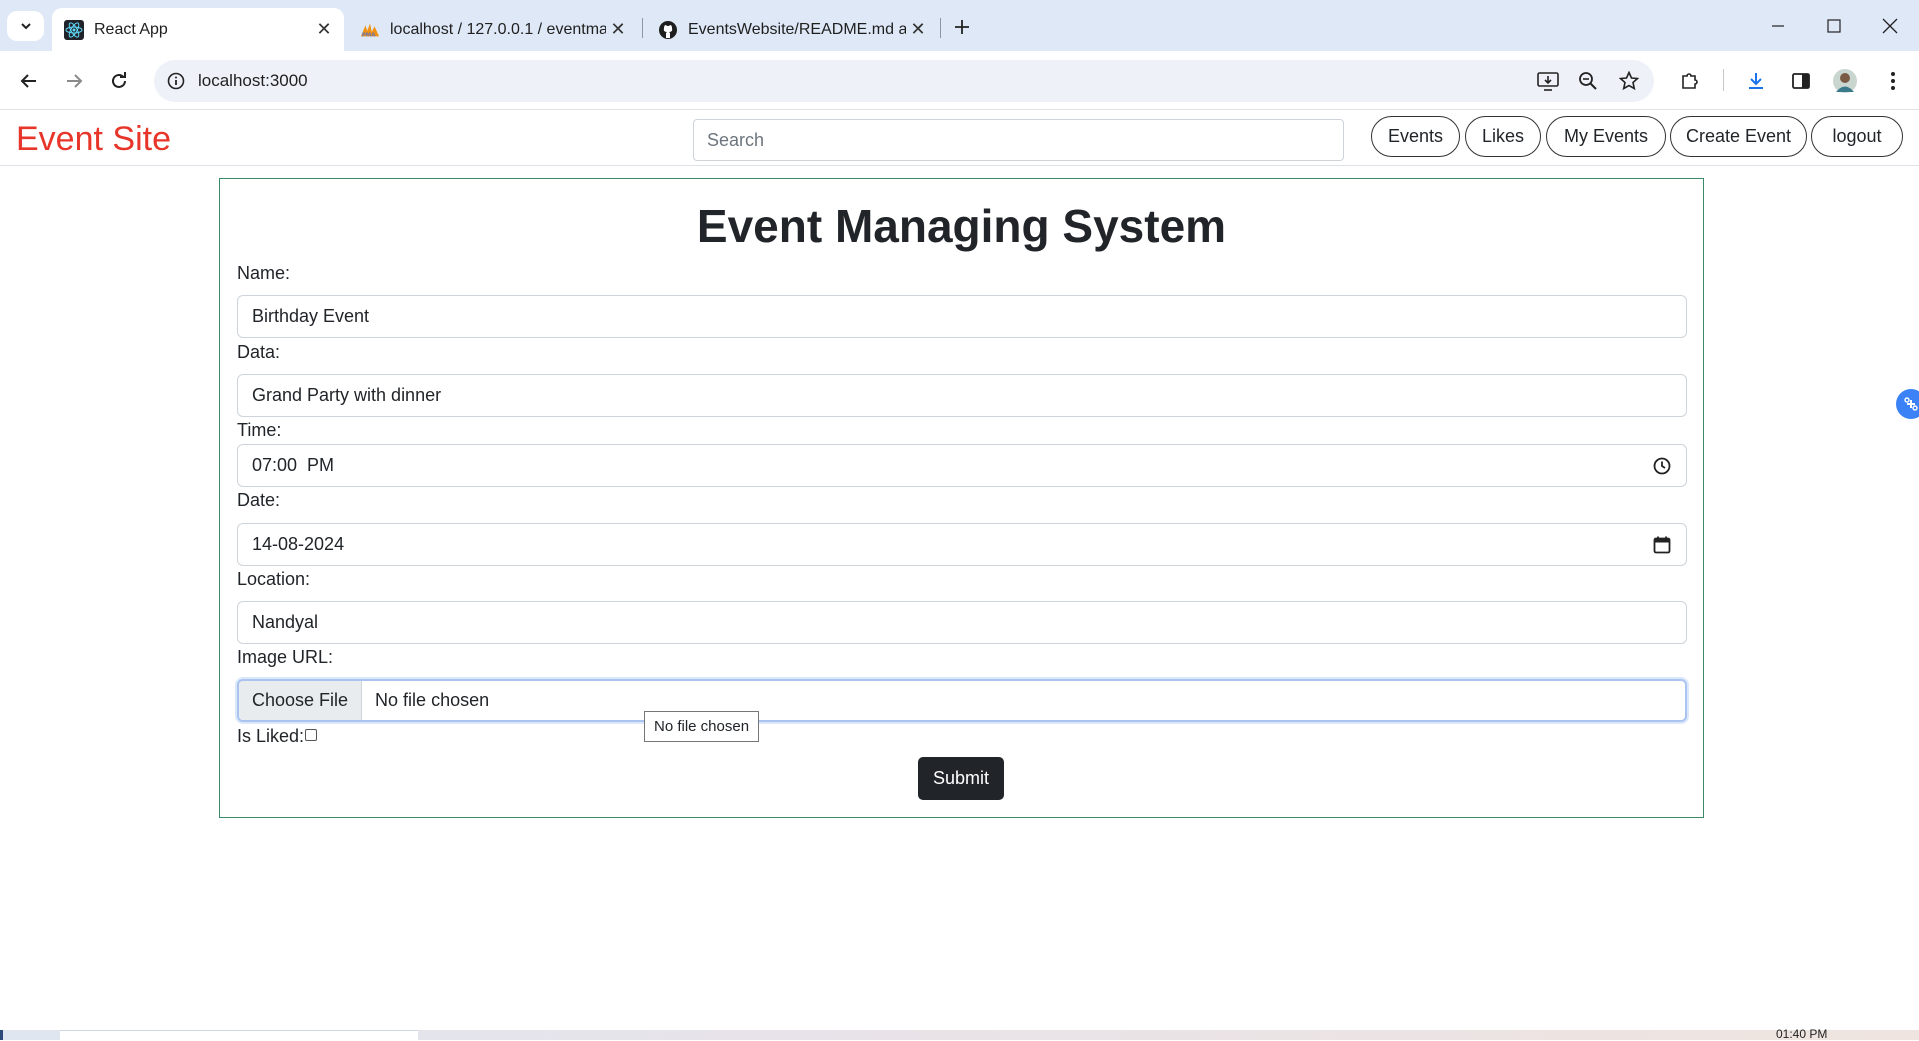 The image size is (1919, 1041). I want to click on download-icon, so click(1756, 81).